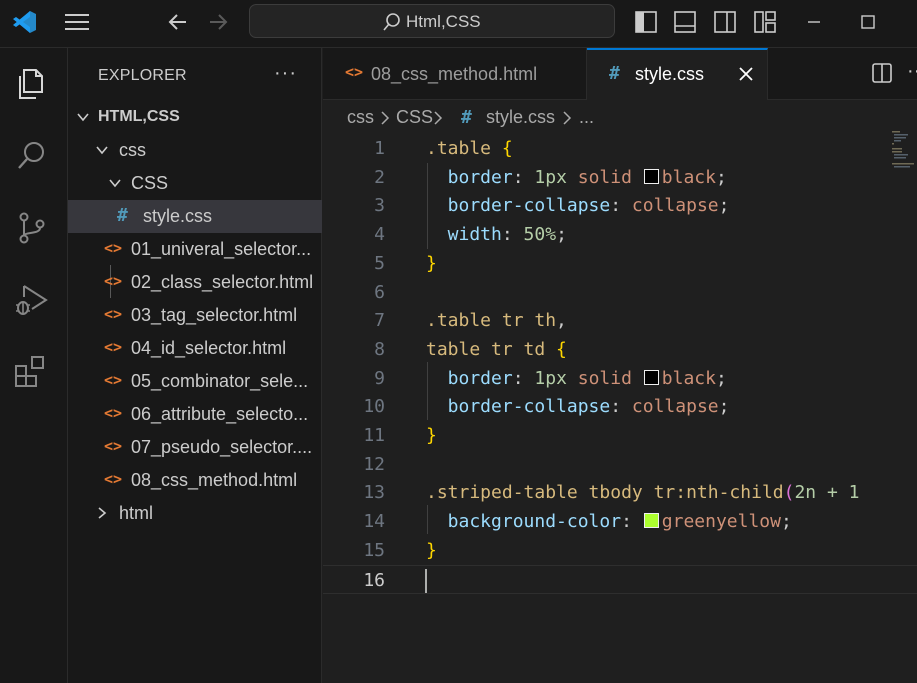  What do you see at coordinates (32, 372) in the screenshot?
I see `extensions-icon` at bounding box center [32, 372].